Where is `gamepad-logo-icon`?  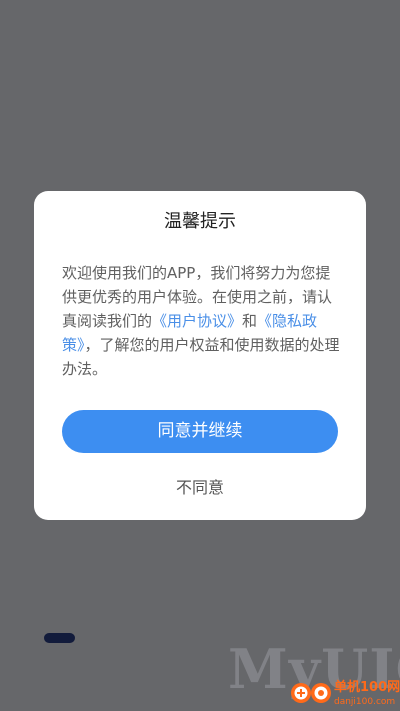
gamepad-logo-icon is located at coordinates (311, 693).